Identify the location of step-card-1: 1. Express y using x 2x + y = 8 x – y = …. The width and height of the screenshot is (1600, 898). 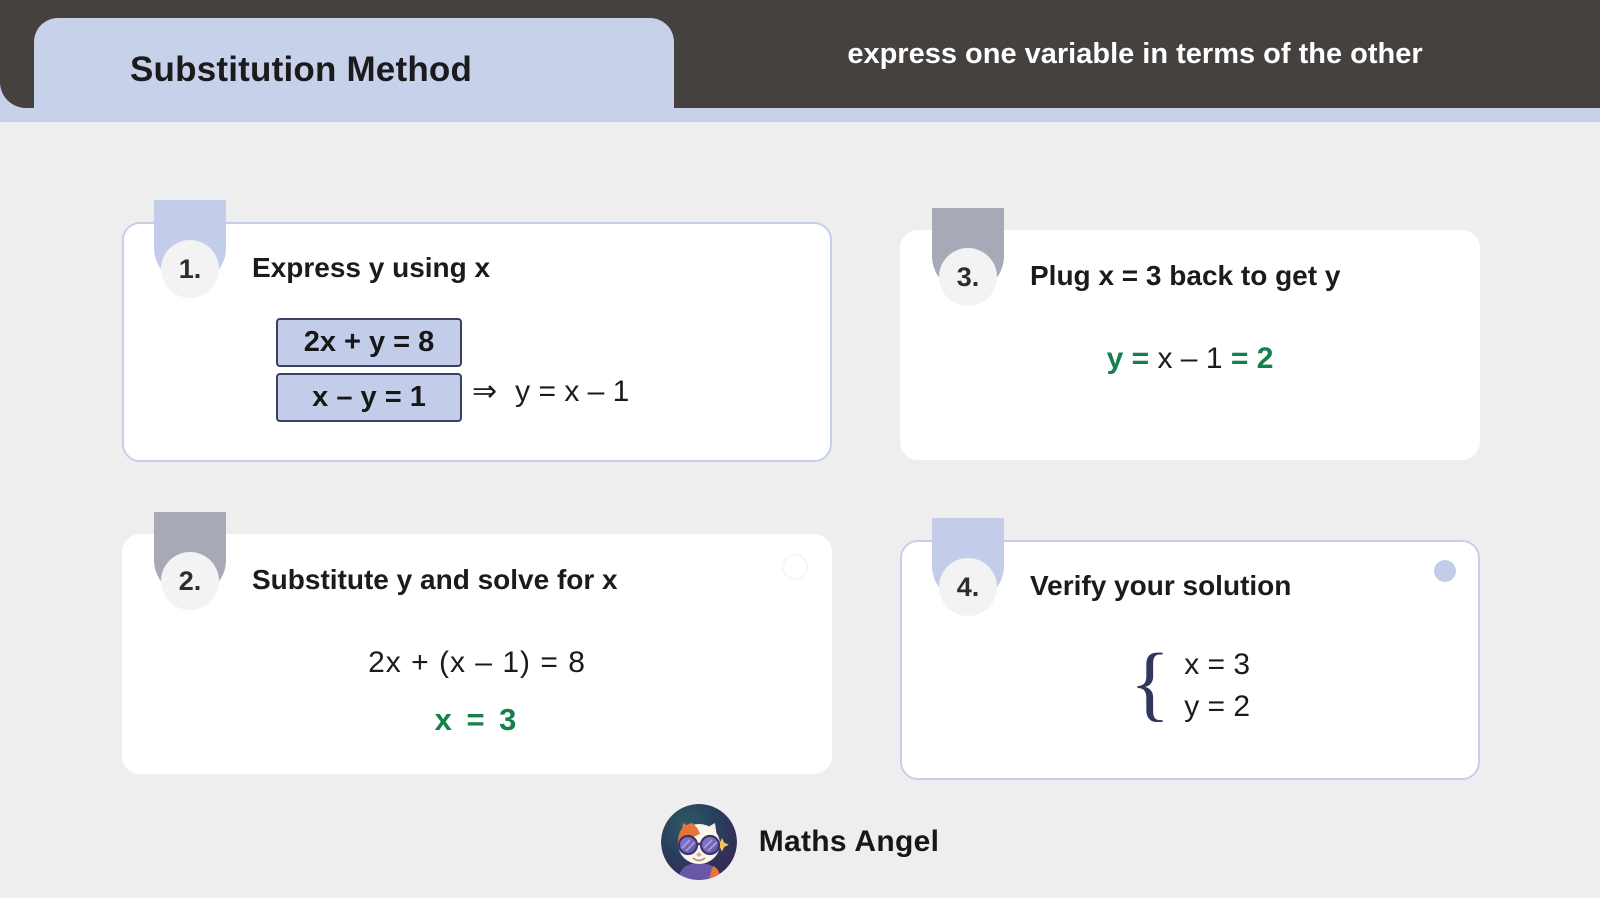
(477, 331).